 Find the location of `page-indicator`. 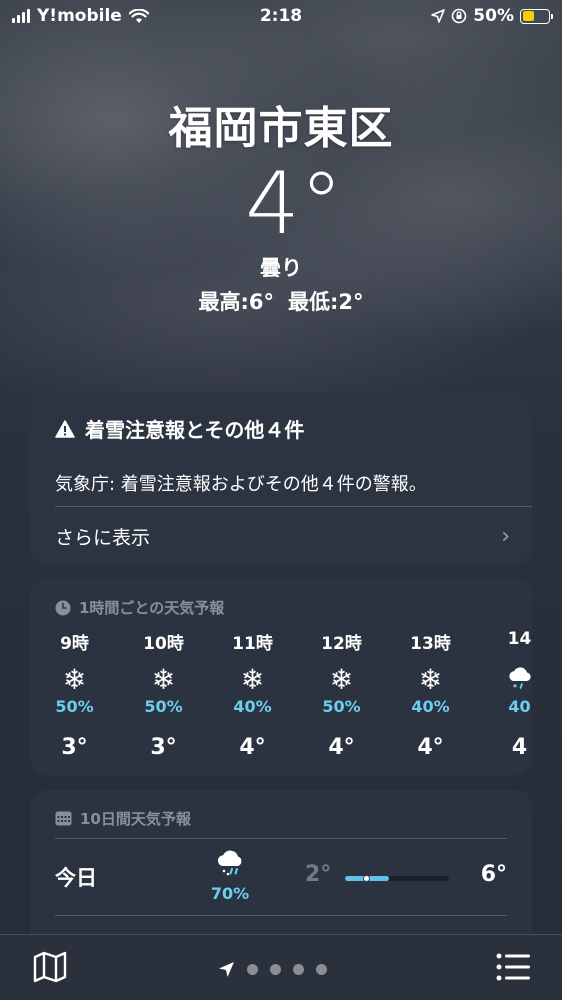

page-indicator is located at coordinates (272, 969).